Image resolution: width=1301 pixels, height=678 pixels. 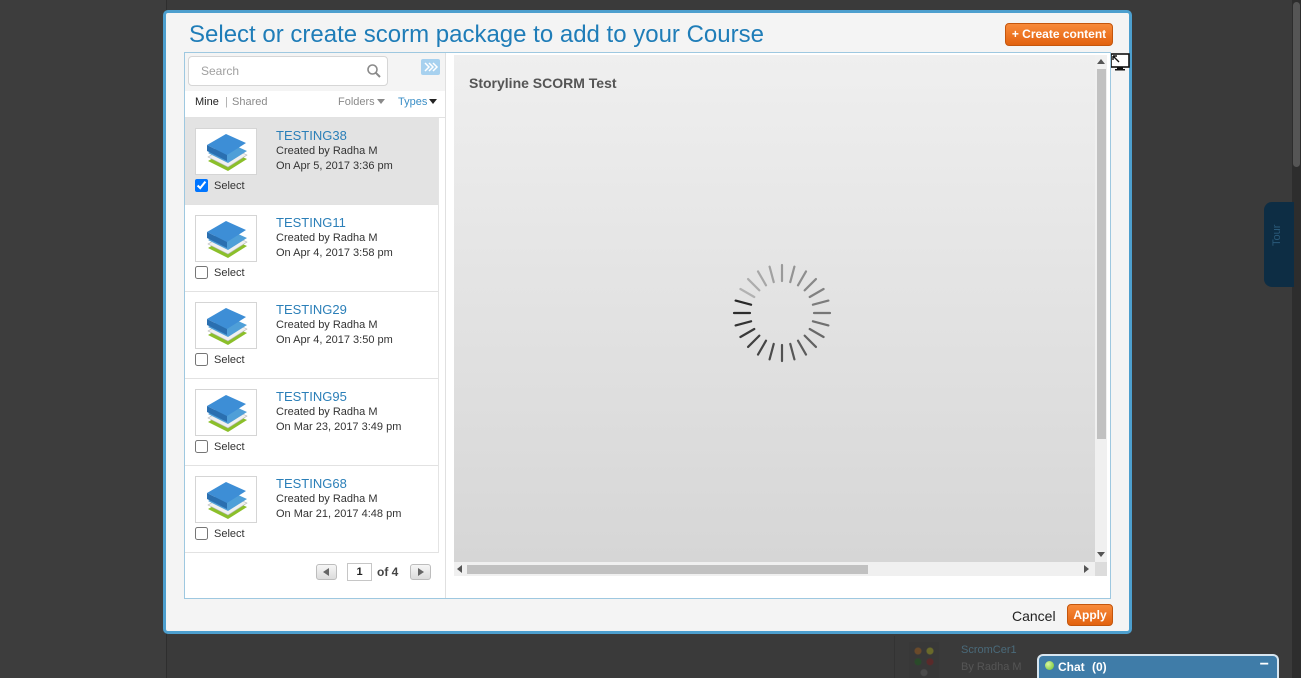 I want to click on scroll-down-icon, so click(x=1101, y=554).